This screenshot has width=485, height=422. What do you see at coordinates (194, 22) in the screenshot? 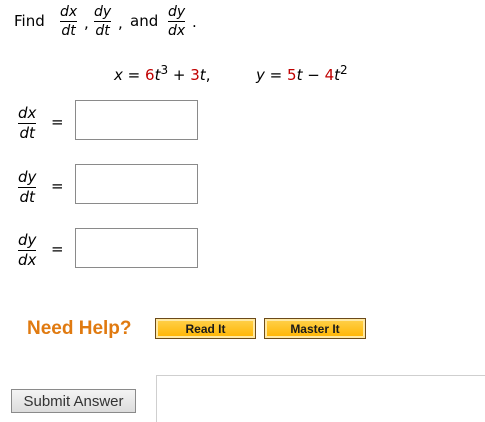
I see `period: .` at bounding box center [194, 22].